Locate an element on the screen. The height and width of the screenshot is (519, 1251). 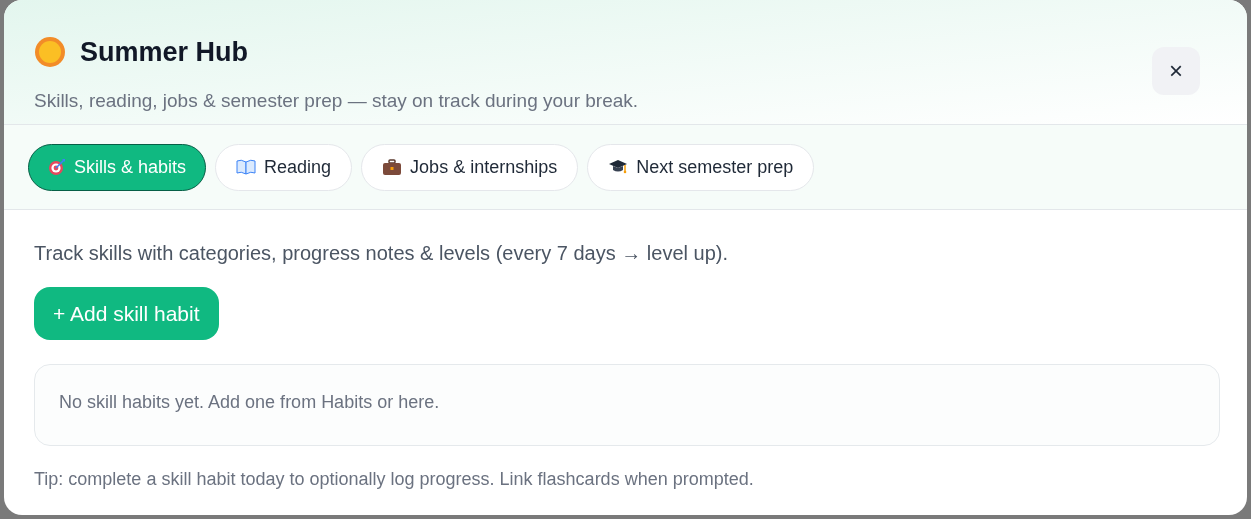
tab: Jobs & internships is located at coordinates (470, 167).